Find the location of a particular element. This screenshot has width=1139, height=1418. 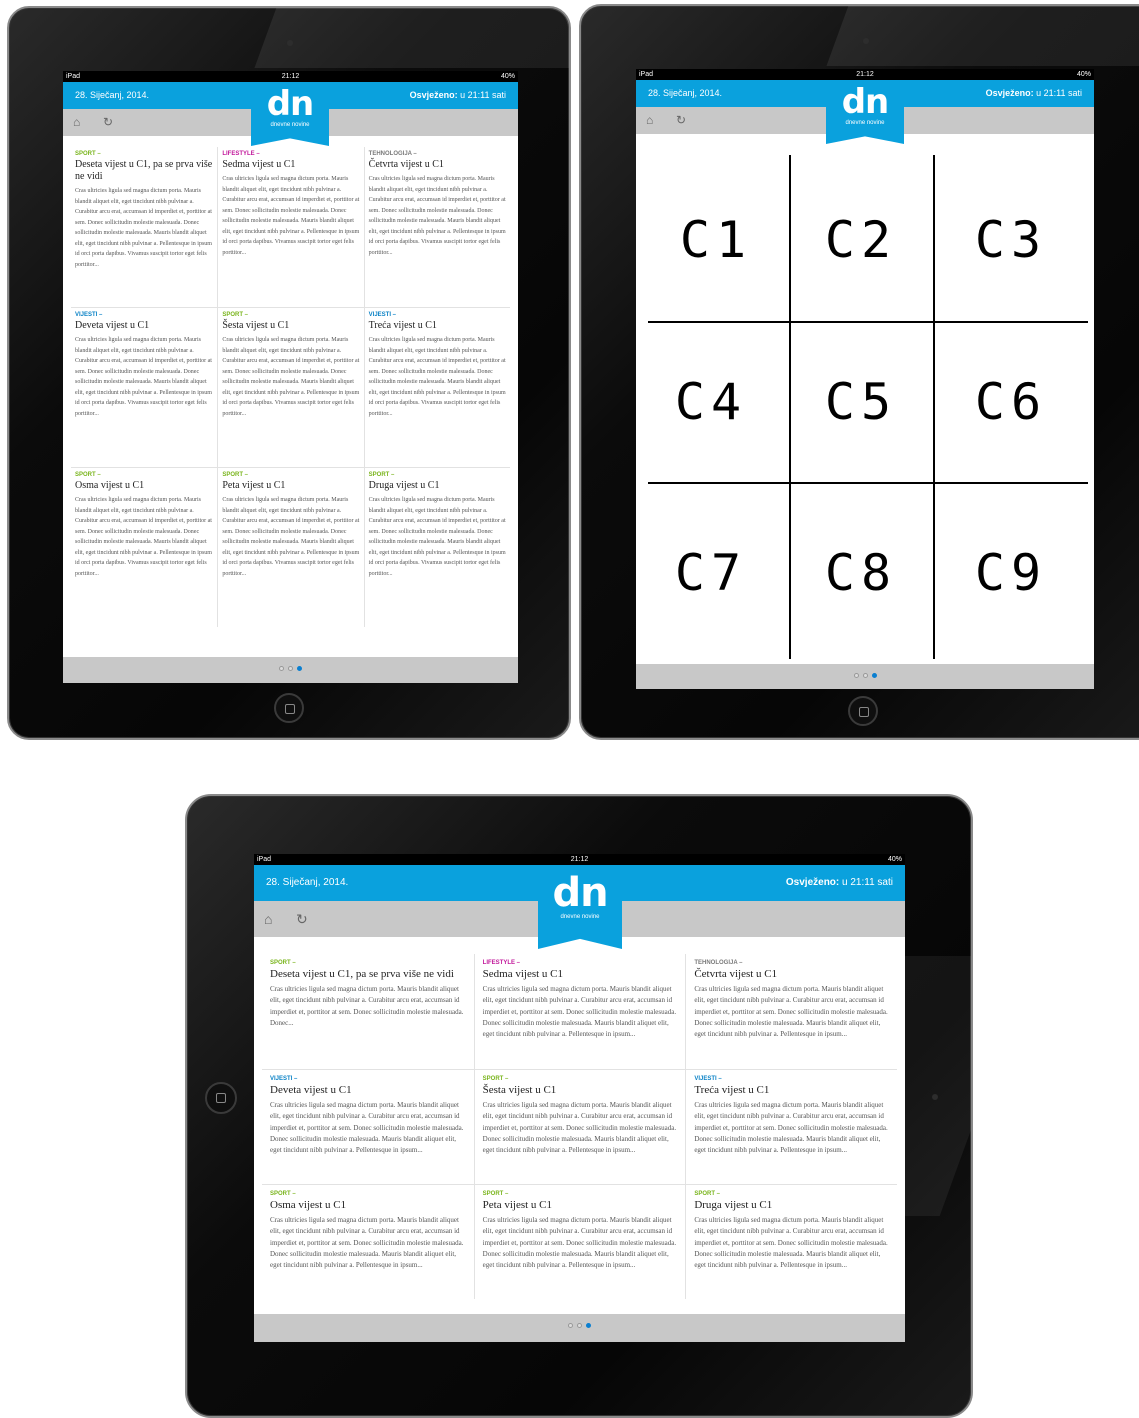

article-category: SPORT – is located at coordinates (235, 315).